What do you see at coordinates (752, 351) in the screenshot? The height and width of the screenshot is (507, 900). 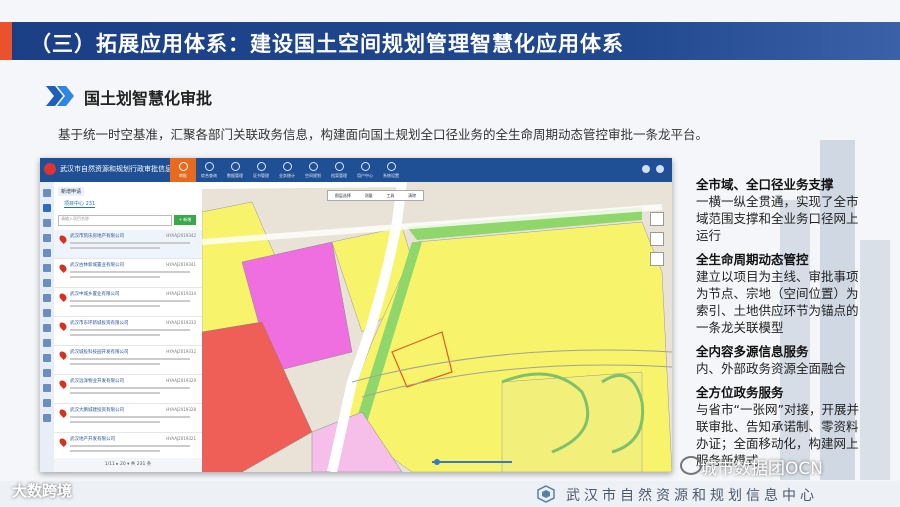 I see `feature-heading: 全内容多源信息服务` at bounding box center [752, 351].